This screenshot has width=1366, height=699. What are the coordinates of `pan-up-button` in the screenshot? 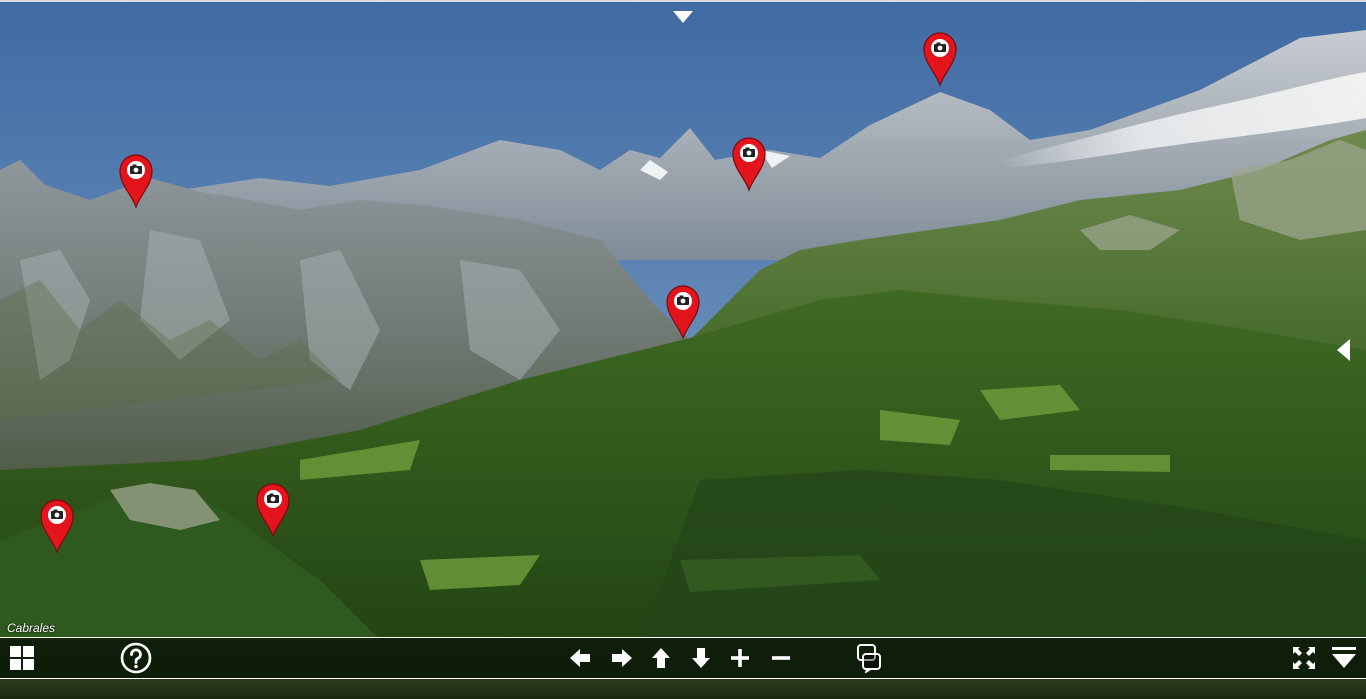 It's located at (661, 658).